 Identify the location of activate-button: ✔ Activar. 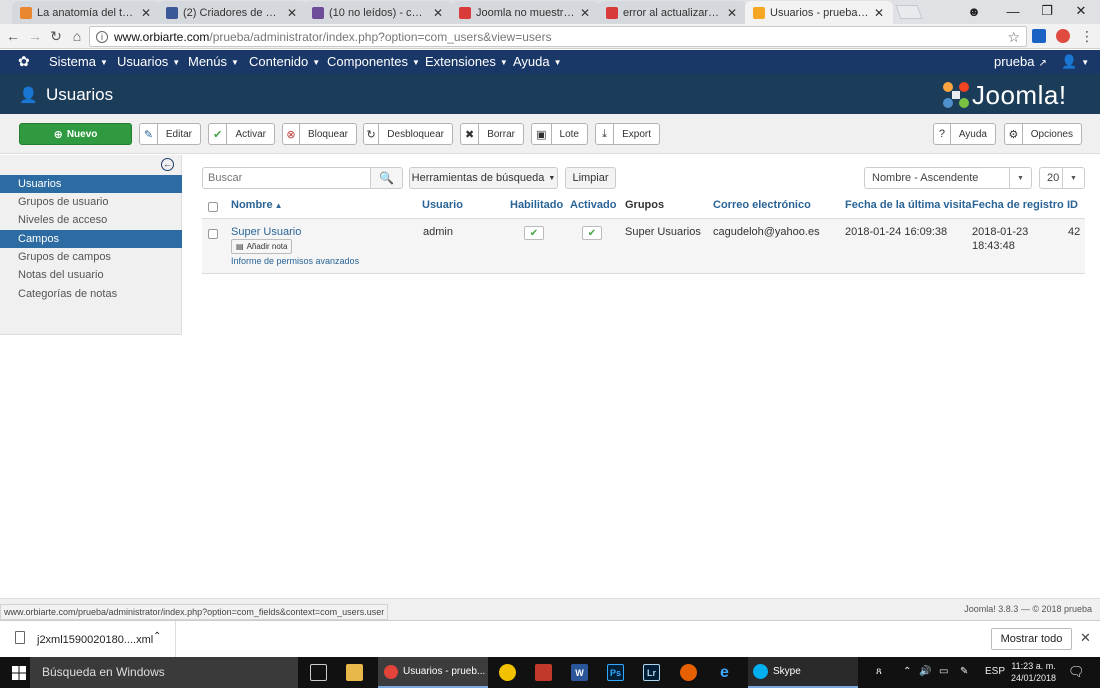
(241, 134).